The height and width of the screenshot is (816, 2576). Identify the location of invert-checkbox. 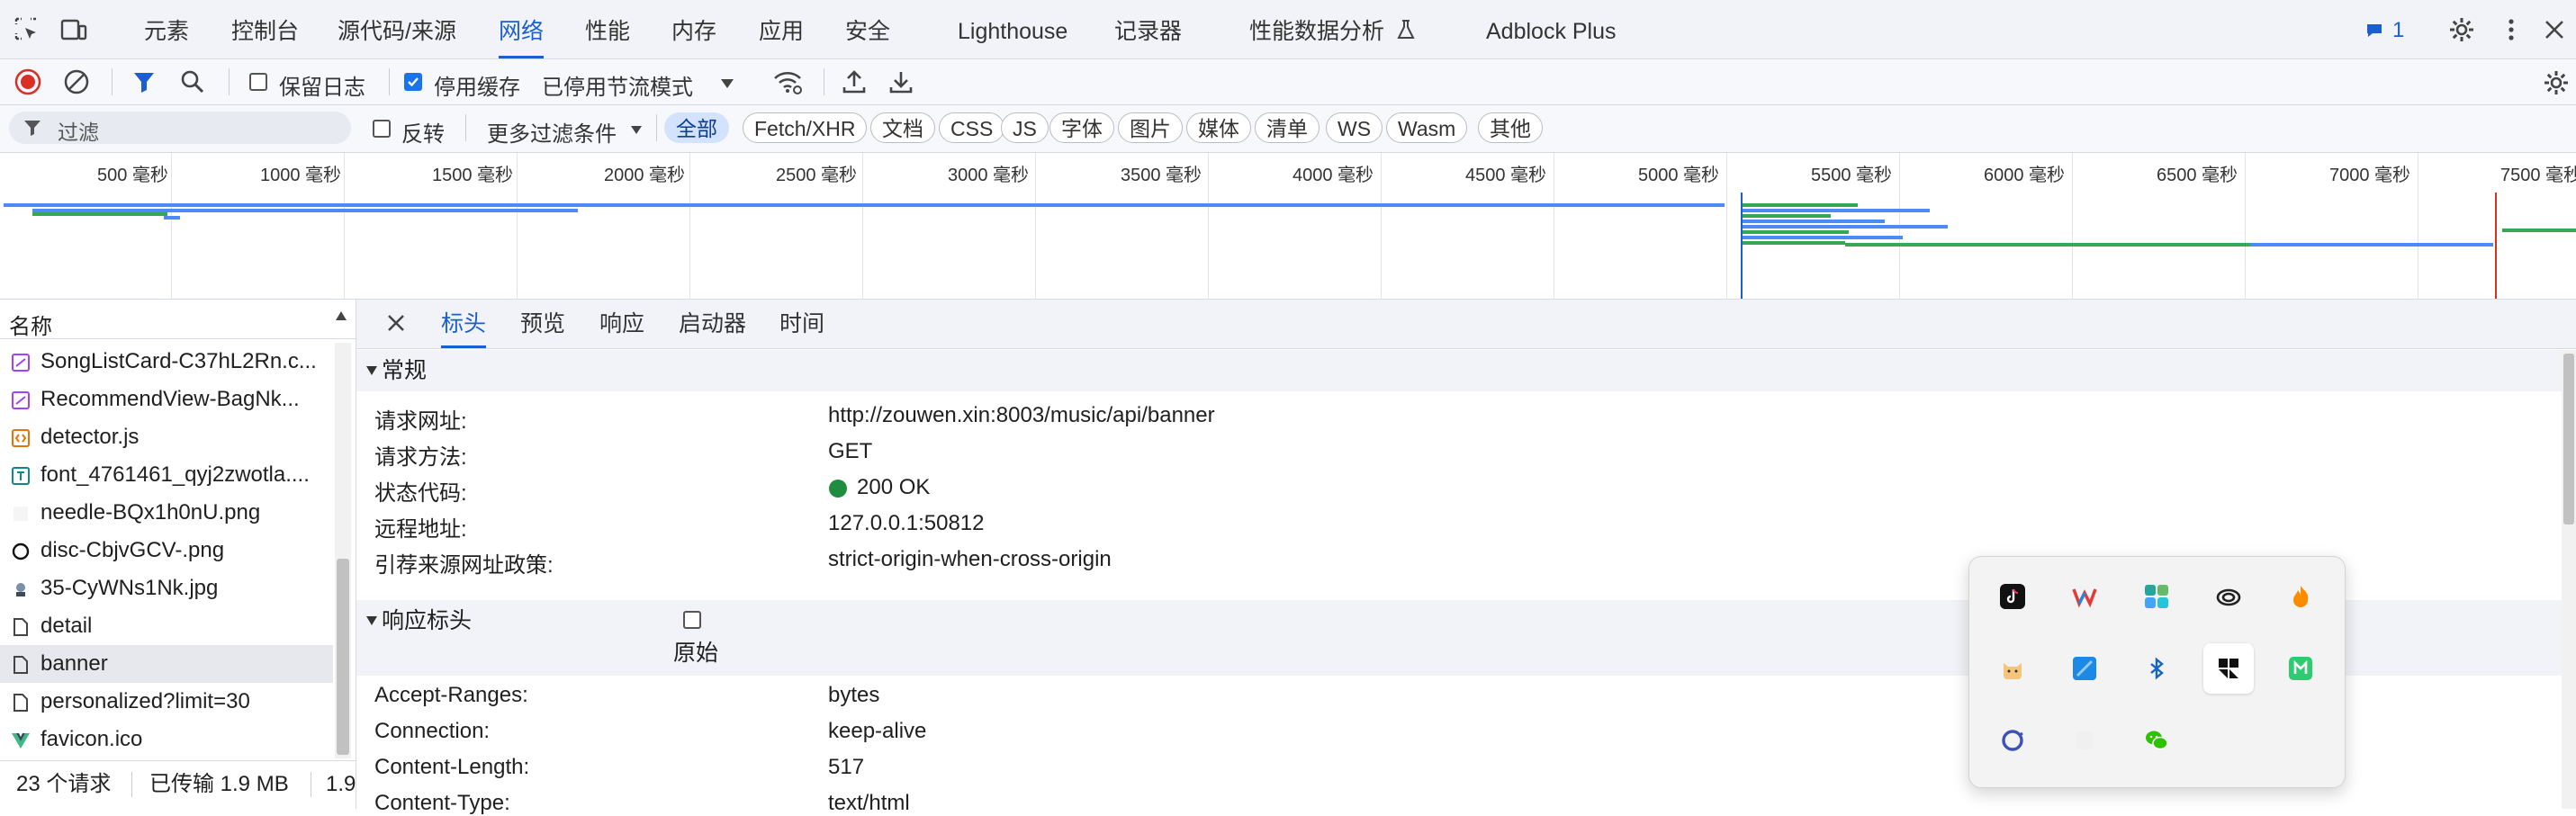
(382, 129).